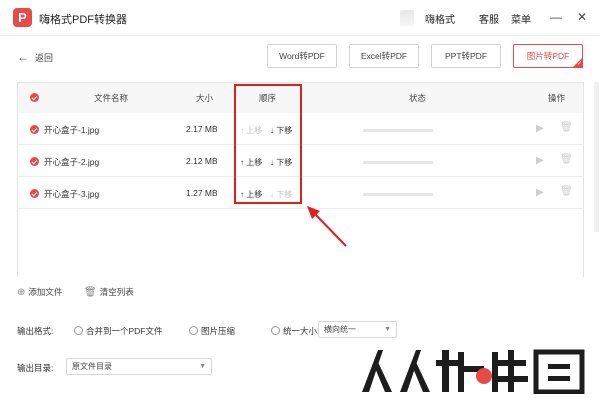 This screenshot has width=600, height=398. I want to click on radio-uniform-size: 统一大小:, so click(295, 331).